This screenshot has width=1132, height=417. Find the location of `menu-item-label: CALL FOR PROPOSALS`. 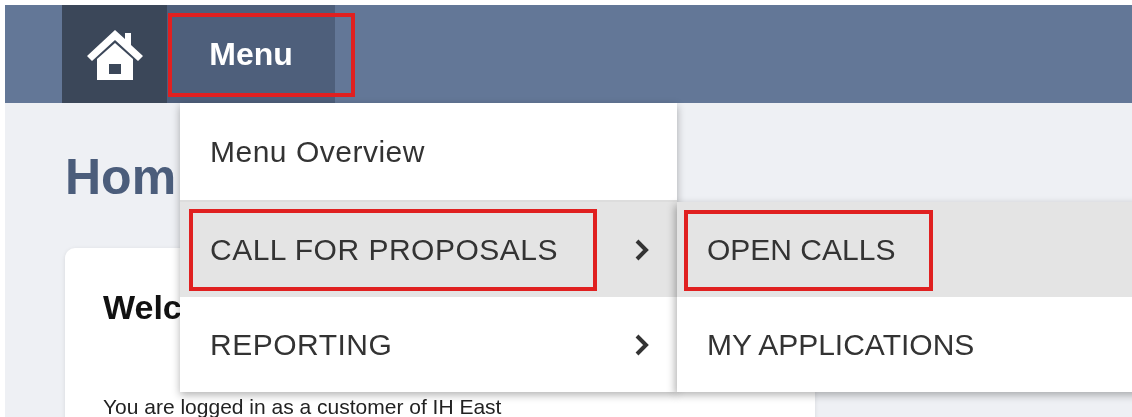

menu-item-label: CALL FOR PROPOSALS is located at coordinates (384, 249).